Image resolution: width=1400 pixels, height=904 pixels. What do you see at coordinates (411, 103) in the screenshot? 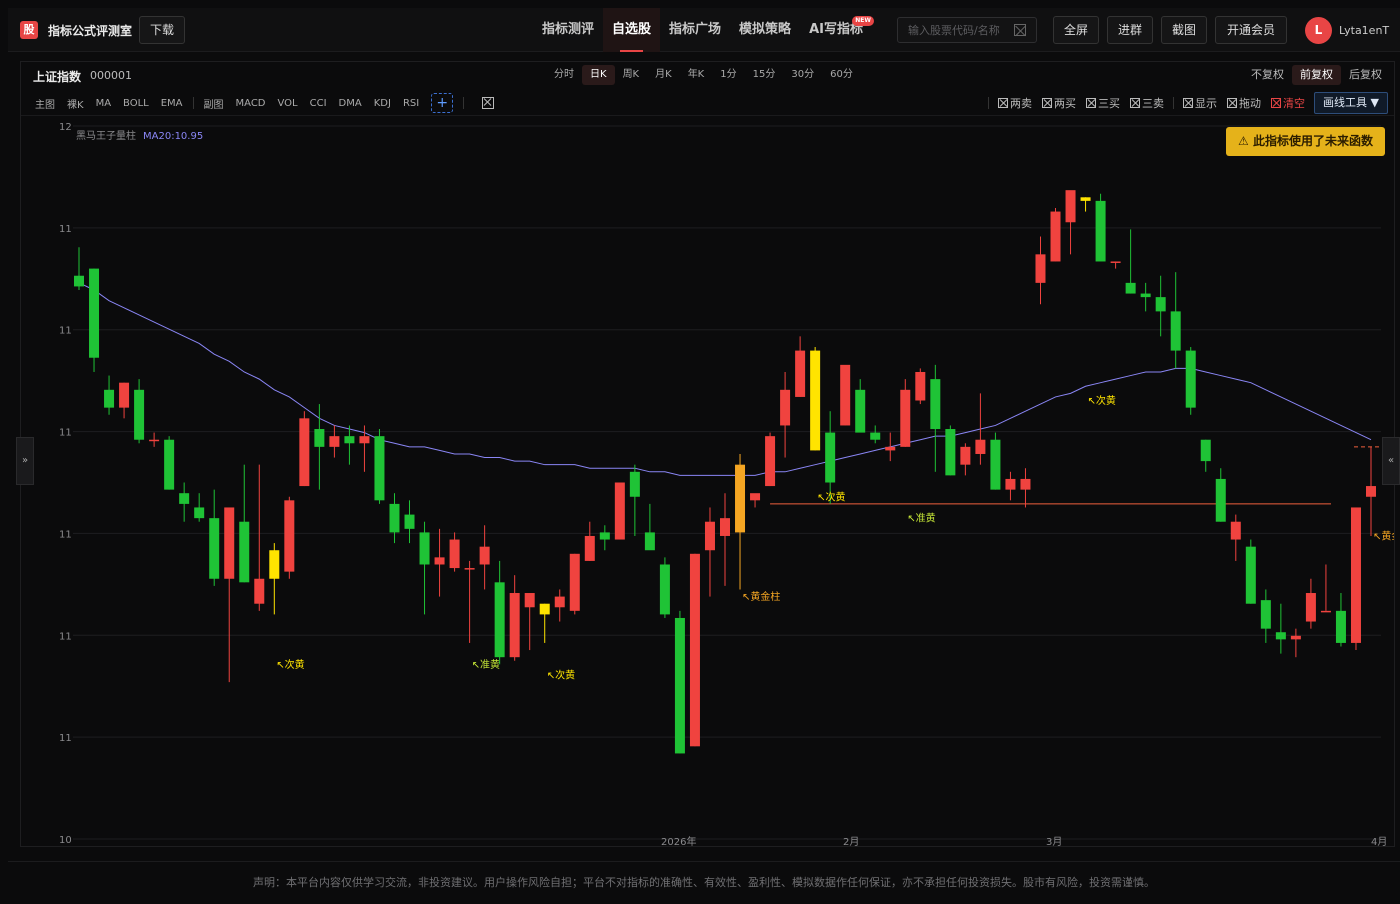
I see `sub-rsi: RSI` at bounding box center [411, 103].